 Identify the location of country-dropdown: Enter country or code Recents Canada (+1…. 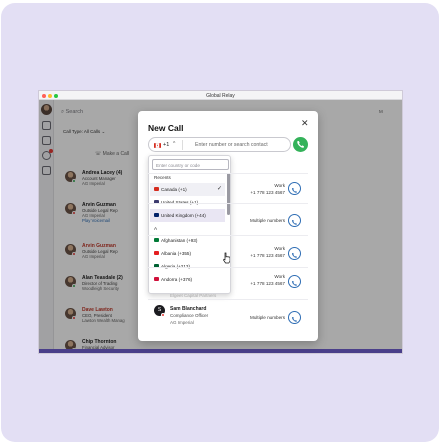
(189, 224).